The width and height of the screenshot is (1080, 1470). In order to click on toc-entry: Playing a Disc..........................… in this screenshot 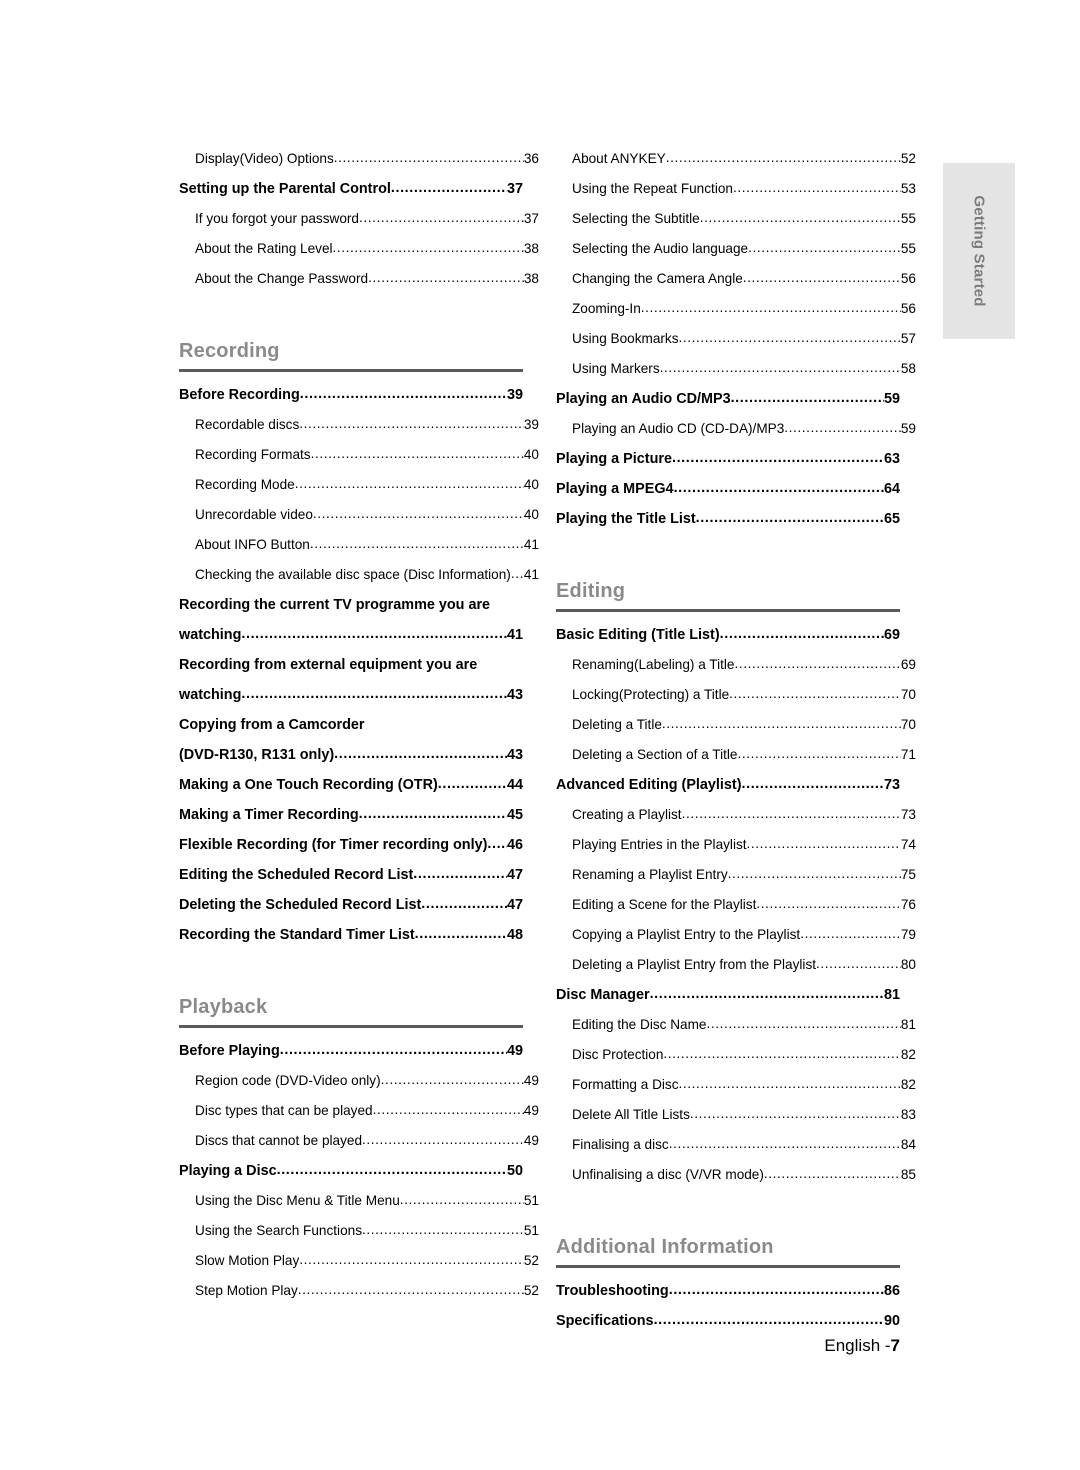, I will do `click(351, 1178)`.